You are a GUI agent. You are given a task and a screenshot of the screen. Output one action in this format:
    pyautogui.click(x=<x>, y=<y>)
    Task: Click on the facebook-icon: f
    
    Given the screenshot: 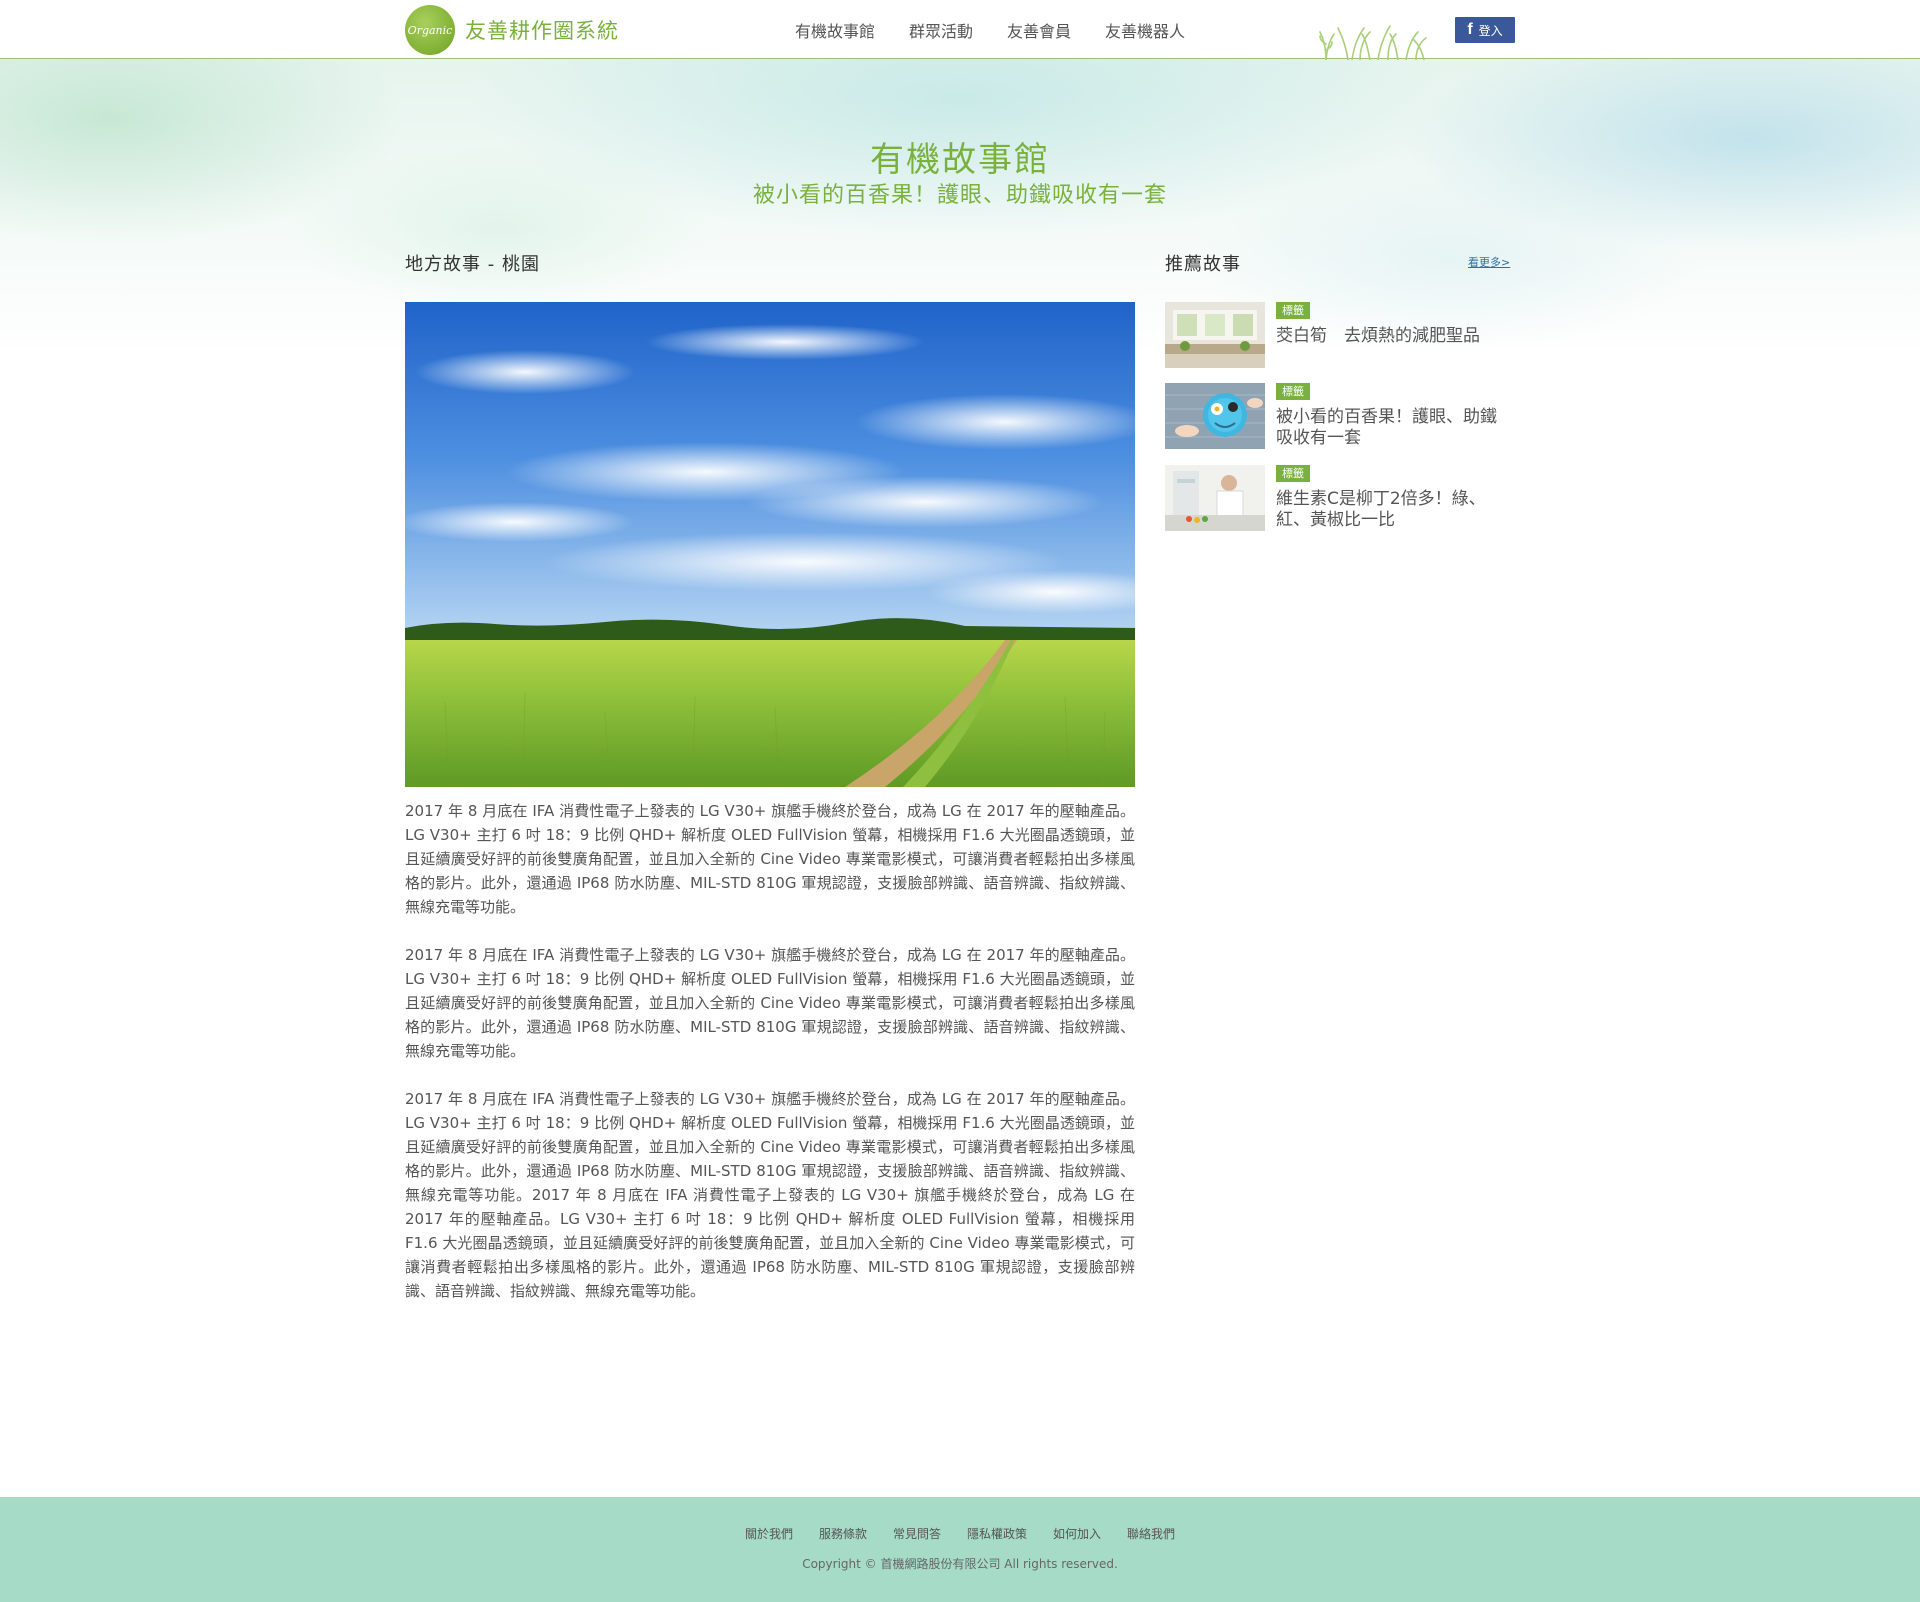 What is the action you would take?
    pyautogui.click(x=1470, y=29)
    